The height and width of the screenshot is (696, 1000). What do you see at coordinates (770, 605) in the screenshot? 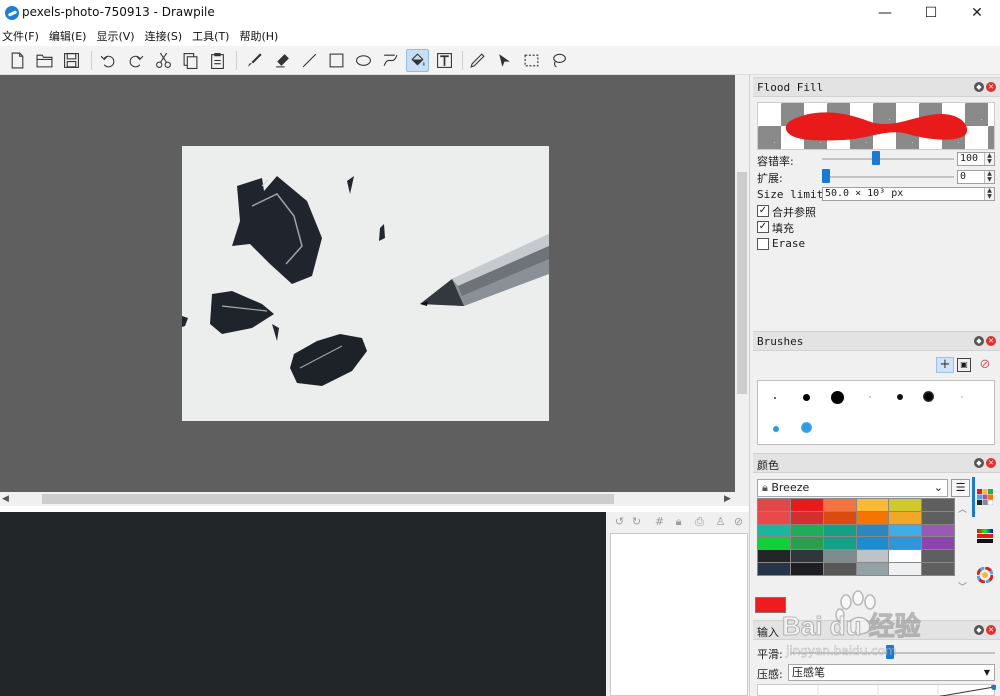
I see `current-color-swatch` at bounding box center [770, 605].